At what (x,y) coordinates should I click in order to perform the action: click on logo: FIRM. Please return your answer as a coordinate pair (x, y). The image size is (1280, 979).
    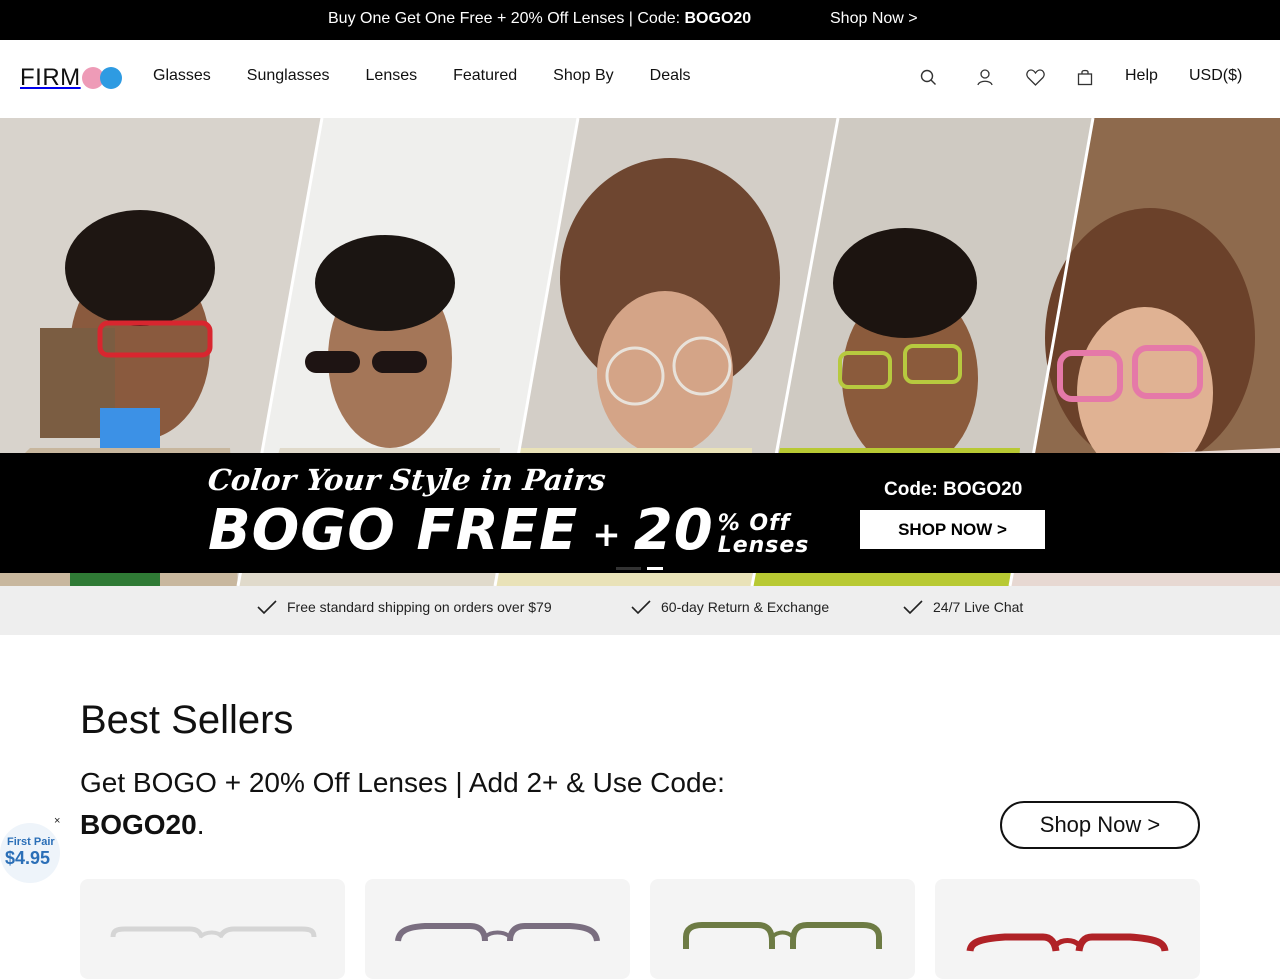
    Looking at the image, I should click on (73, 78).